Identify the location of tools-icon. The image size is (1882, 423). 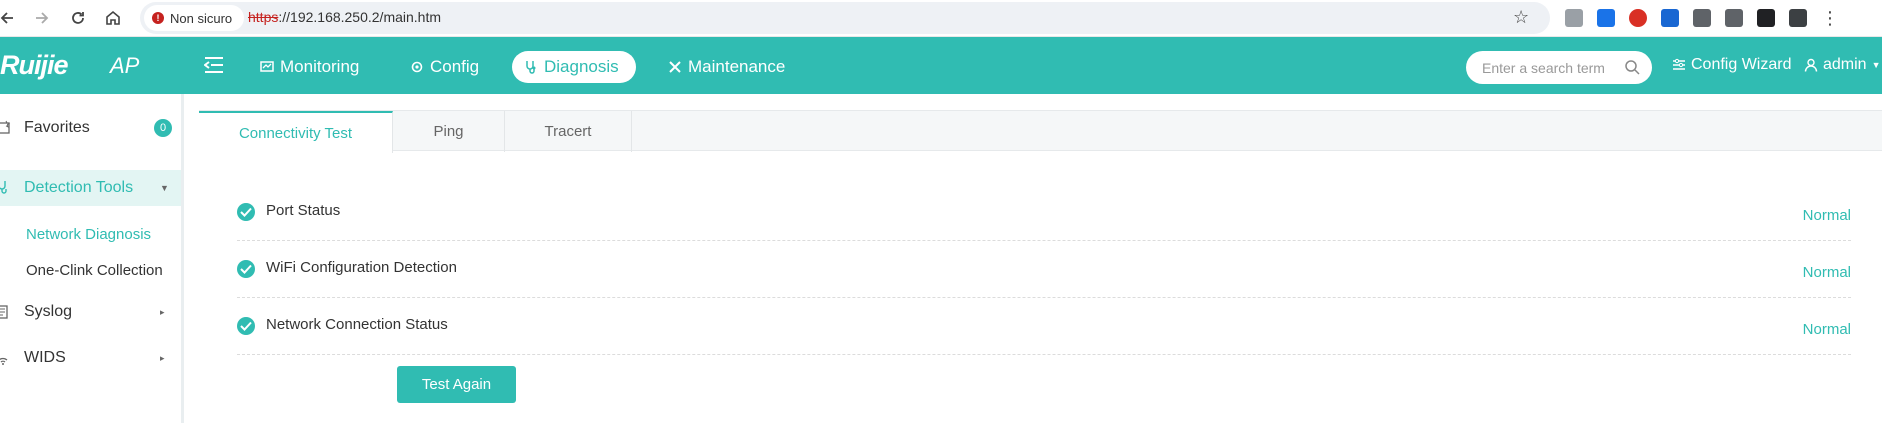
(675, 67).